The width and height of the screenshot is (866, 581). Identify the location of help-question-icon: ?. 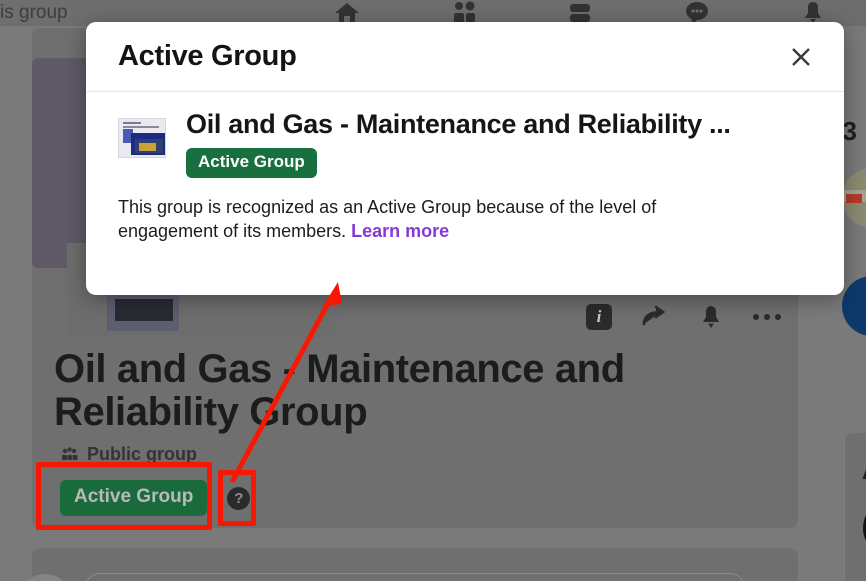
(239, 498).